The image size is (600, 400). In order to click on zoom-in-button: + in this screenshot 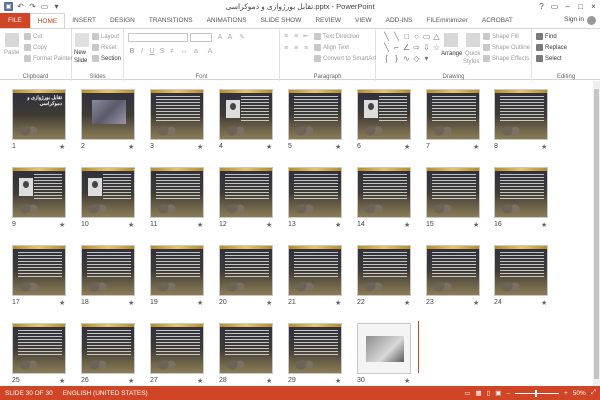, I will do `click(566, 393)`.